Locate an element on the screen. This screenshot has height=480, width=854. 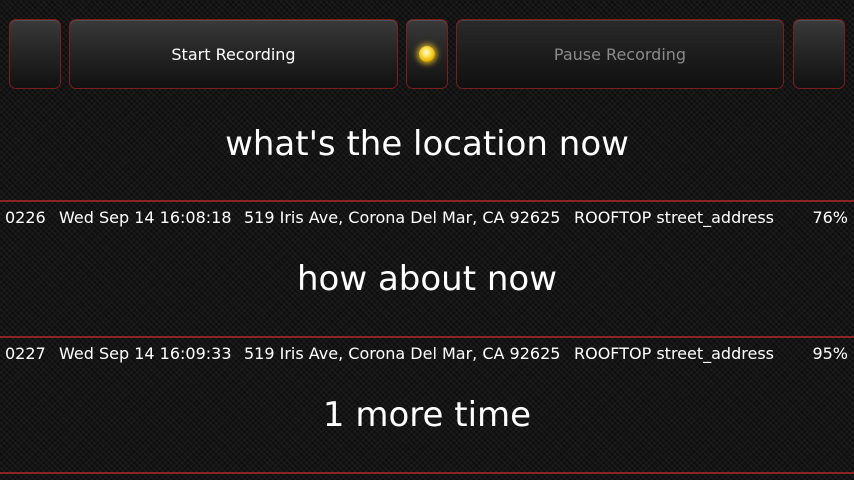
sequence-number: 0227 is located at coordinates (25, 353).